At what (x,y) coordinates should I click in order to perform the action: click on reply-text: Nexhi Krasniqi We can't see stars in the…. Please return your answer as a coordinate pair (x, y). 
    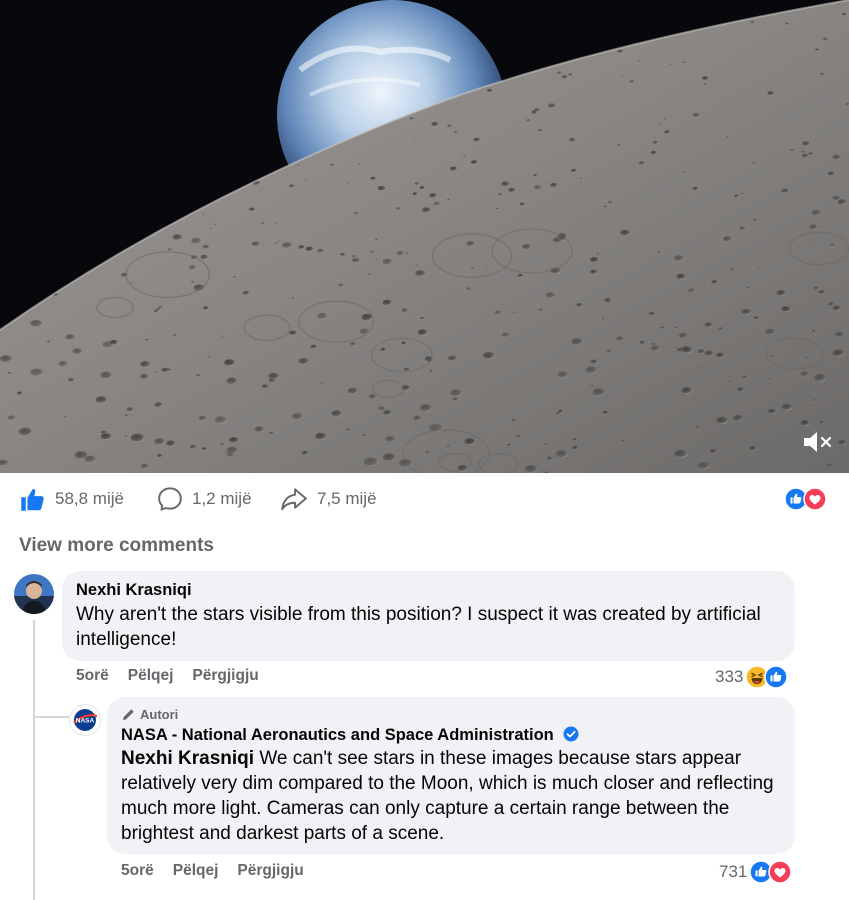
    Looking at the image, I should click on (447, 796).